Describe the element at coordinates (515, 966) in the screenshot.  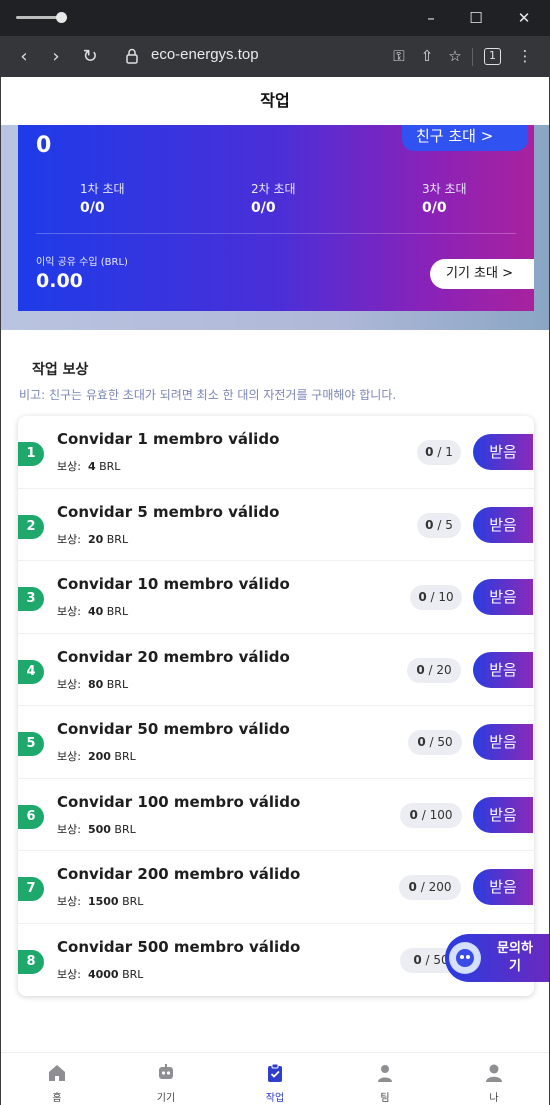
I see `contact-label-line2: 기` at that location.